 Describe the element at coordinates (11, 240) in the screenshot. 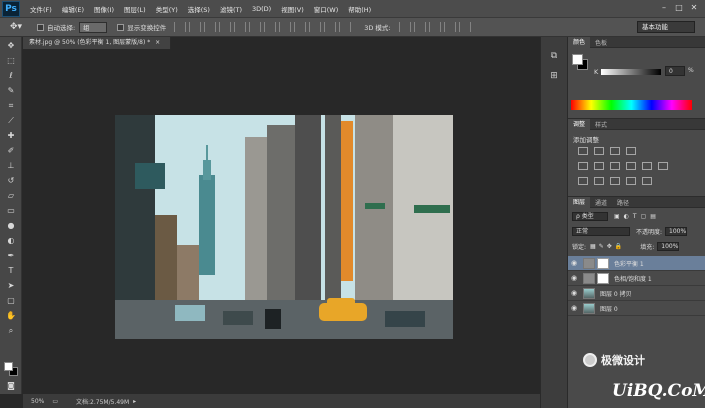

I see `dodge-tool-icon: ◐` at that location.